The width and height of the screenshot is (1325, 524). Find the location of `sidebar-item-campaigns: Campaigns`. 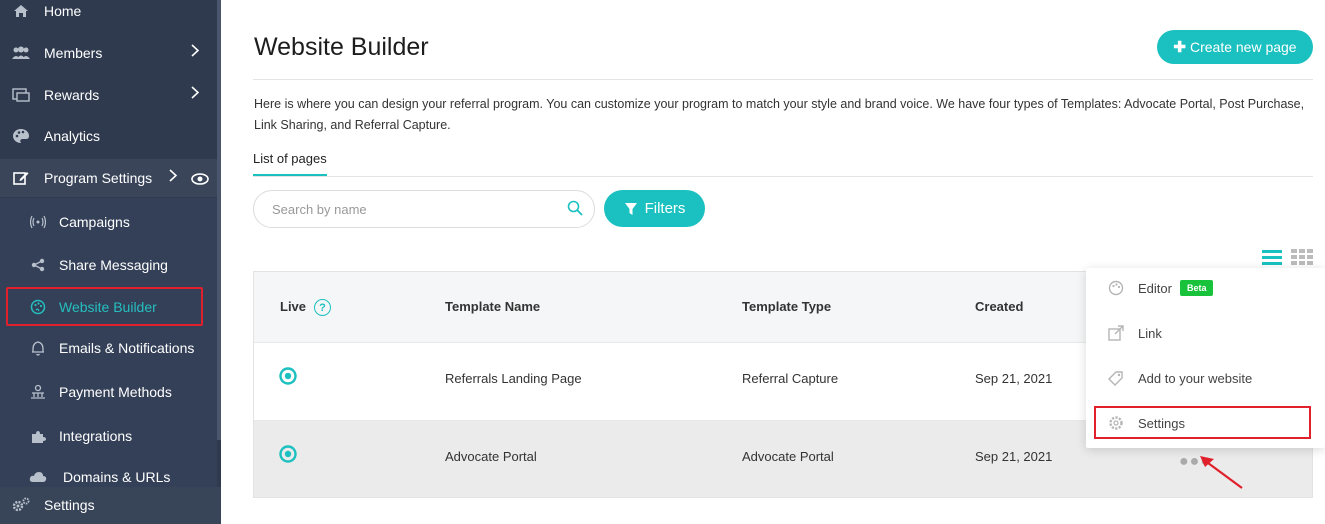

sidebar-item-campaigns: Campaigns is located at coordinates (108, 222).